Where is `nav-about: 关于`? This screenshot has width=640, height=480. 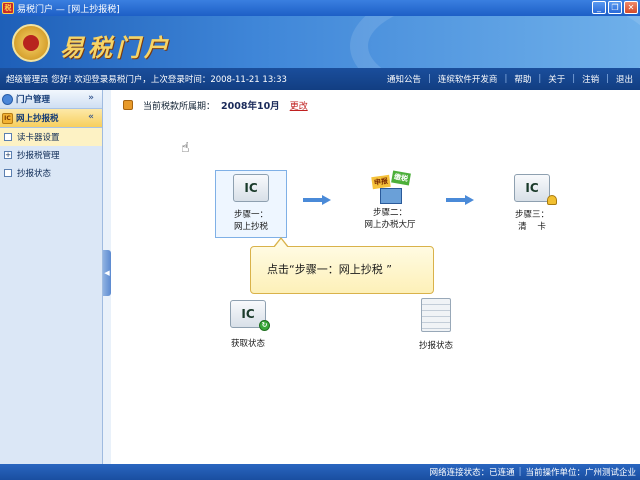
nav-about: 关于 is located at coordinates (556, 79).